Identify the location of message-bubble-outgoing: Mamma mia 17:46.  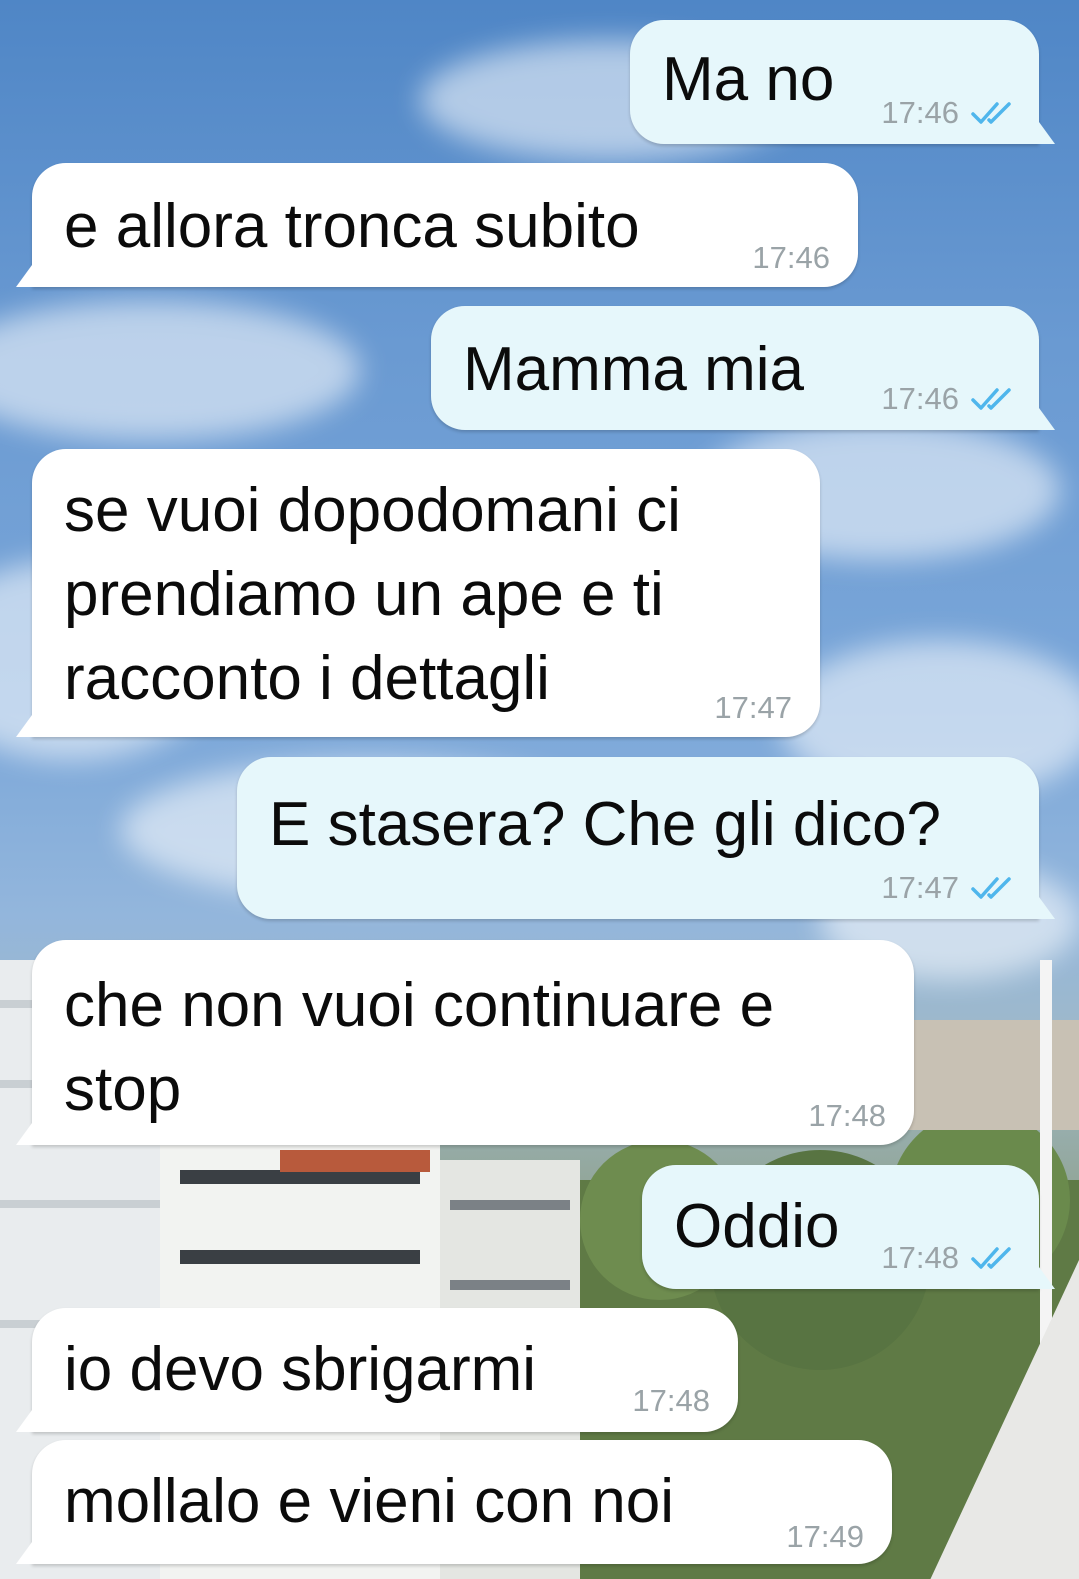
(743, 368).